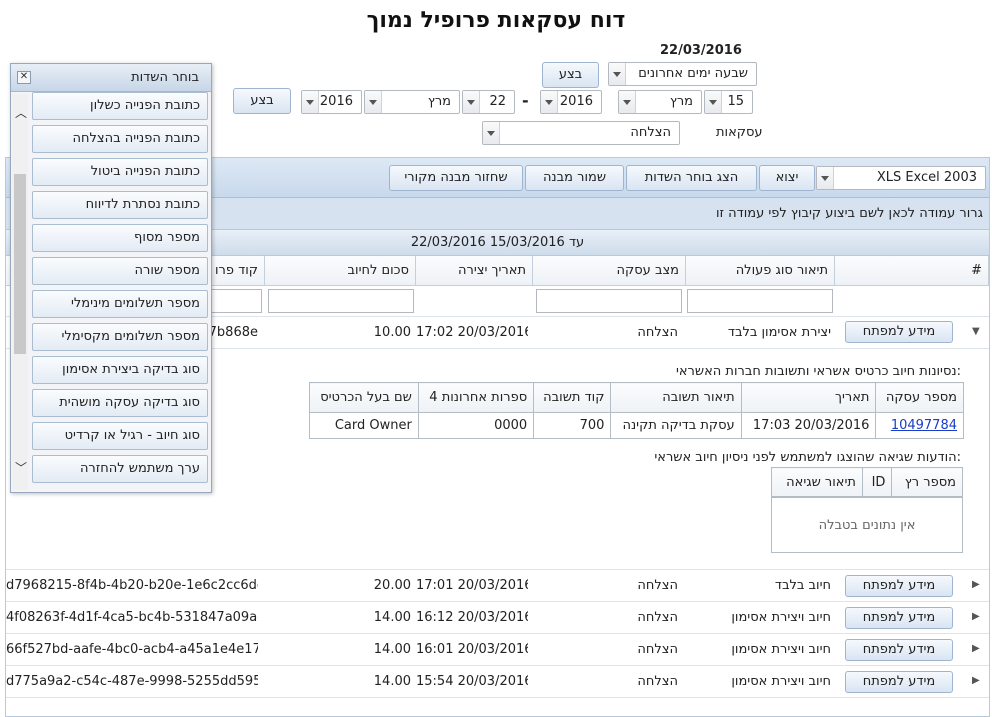 This screenshot has height=717, width=992. I want to click on row-action-type: חיוב בלבד, so click(802, 585).